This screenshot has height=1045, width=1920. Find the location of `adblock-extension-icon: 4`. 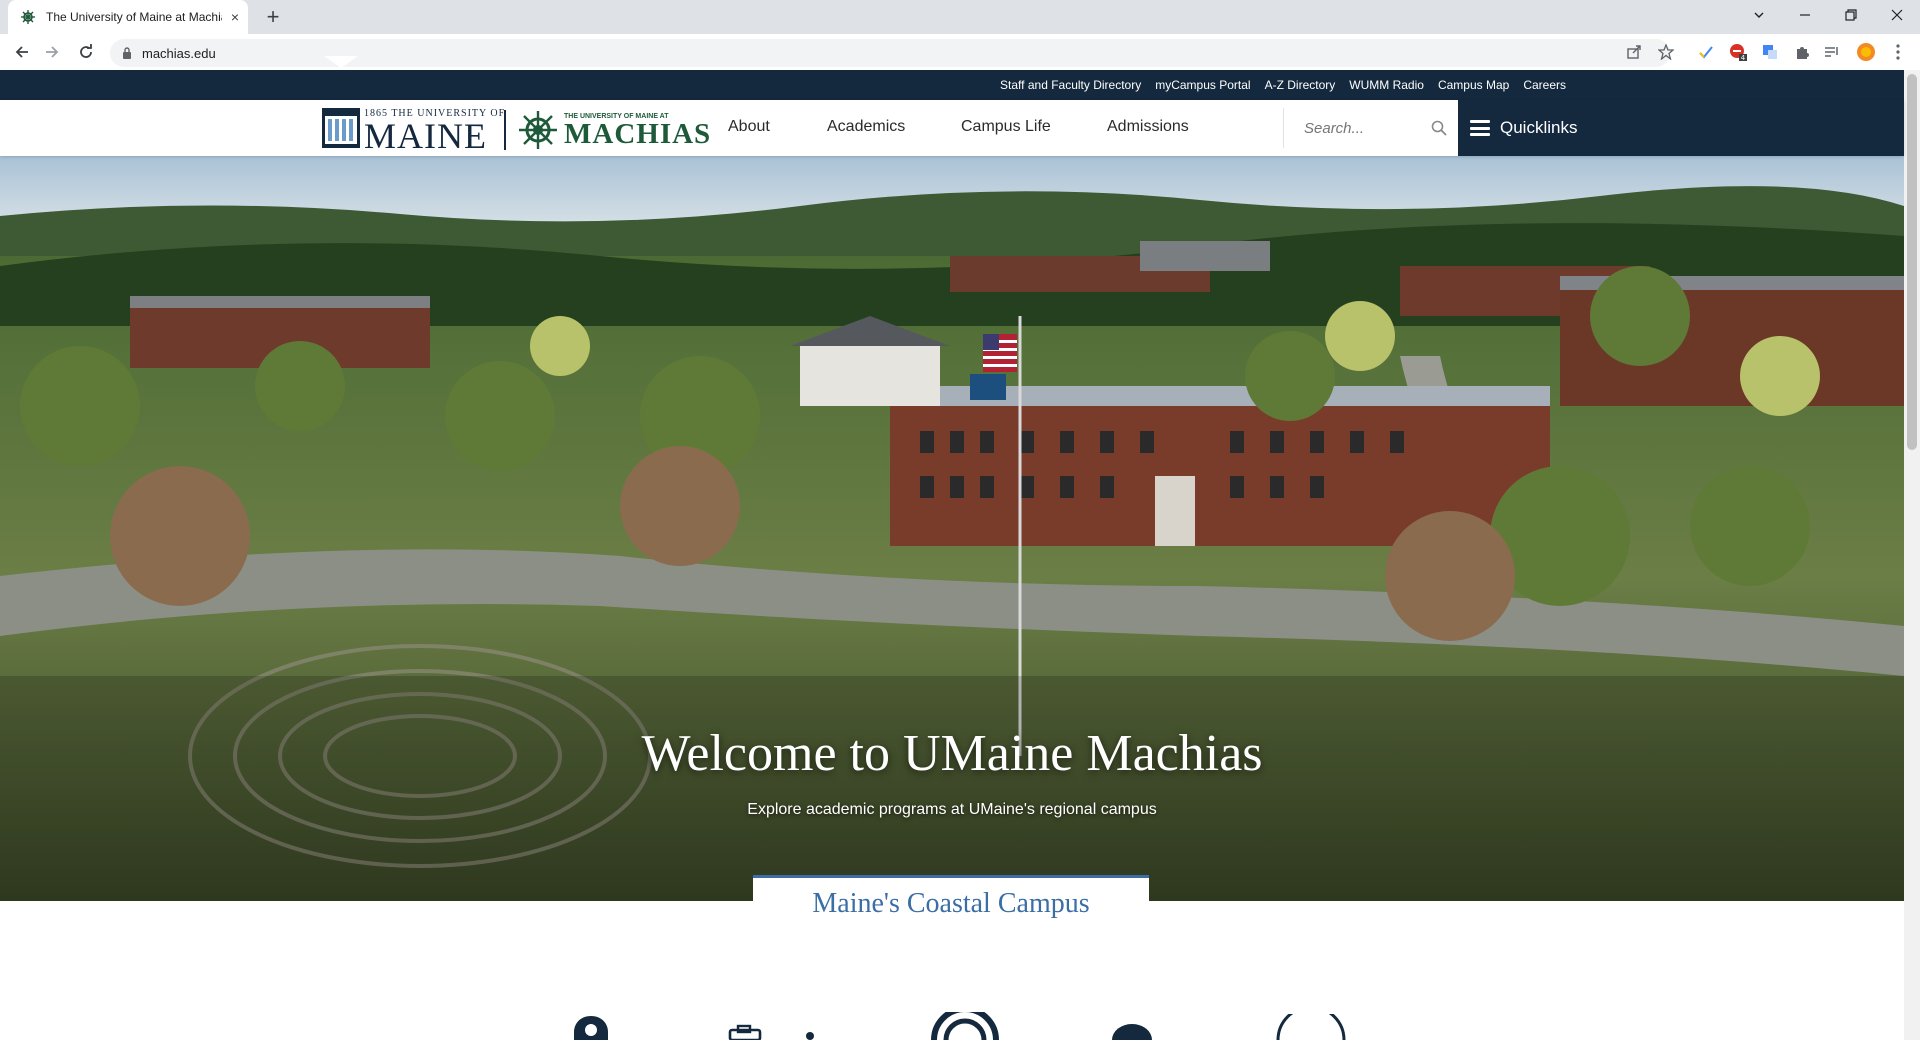

adblock-extension-icon: 4 is located at coordinates (1738, 52).